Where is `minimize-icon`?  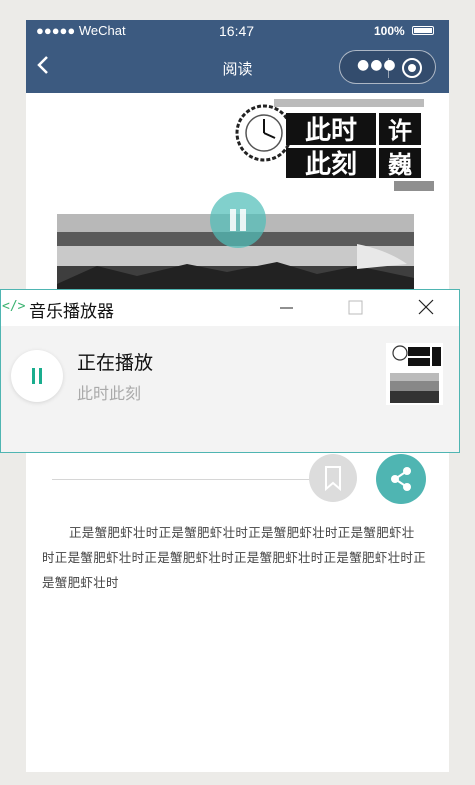
minimize-icon is located at coordinates (286, 308).